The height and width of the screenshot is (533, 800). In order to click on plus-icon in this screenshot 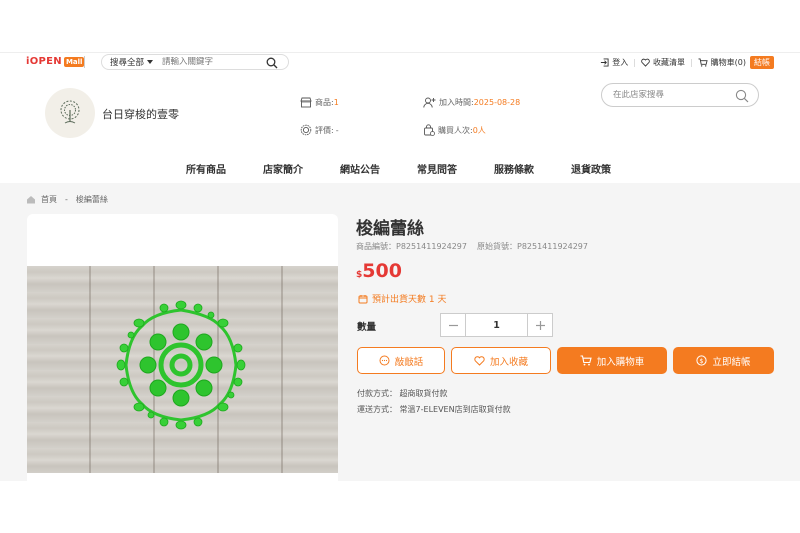, I will do `click(540, 325)`.